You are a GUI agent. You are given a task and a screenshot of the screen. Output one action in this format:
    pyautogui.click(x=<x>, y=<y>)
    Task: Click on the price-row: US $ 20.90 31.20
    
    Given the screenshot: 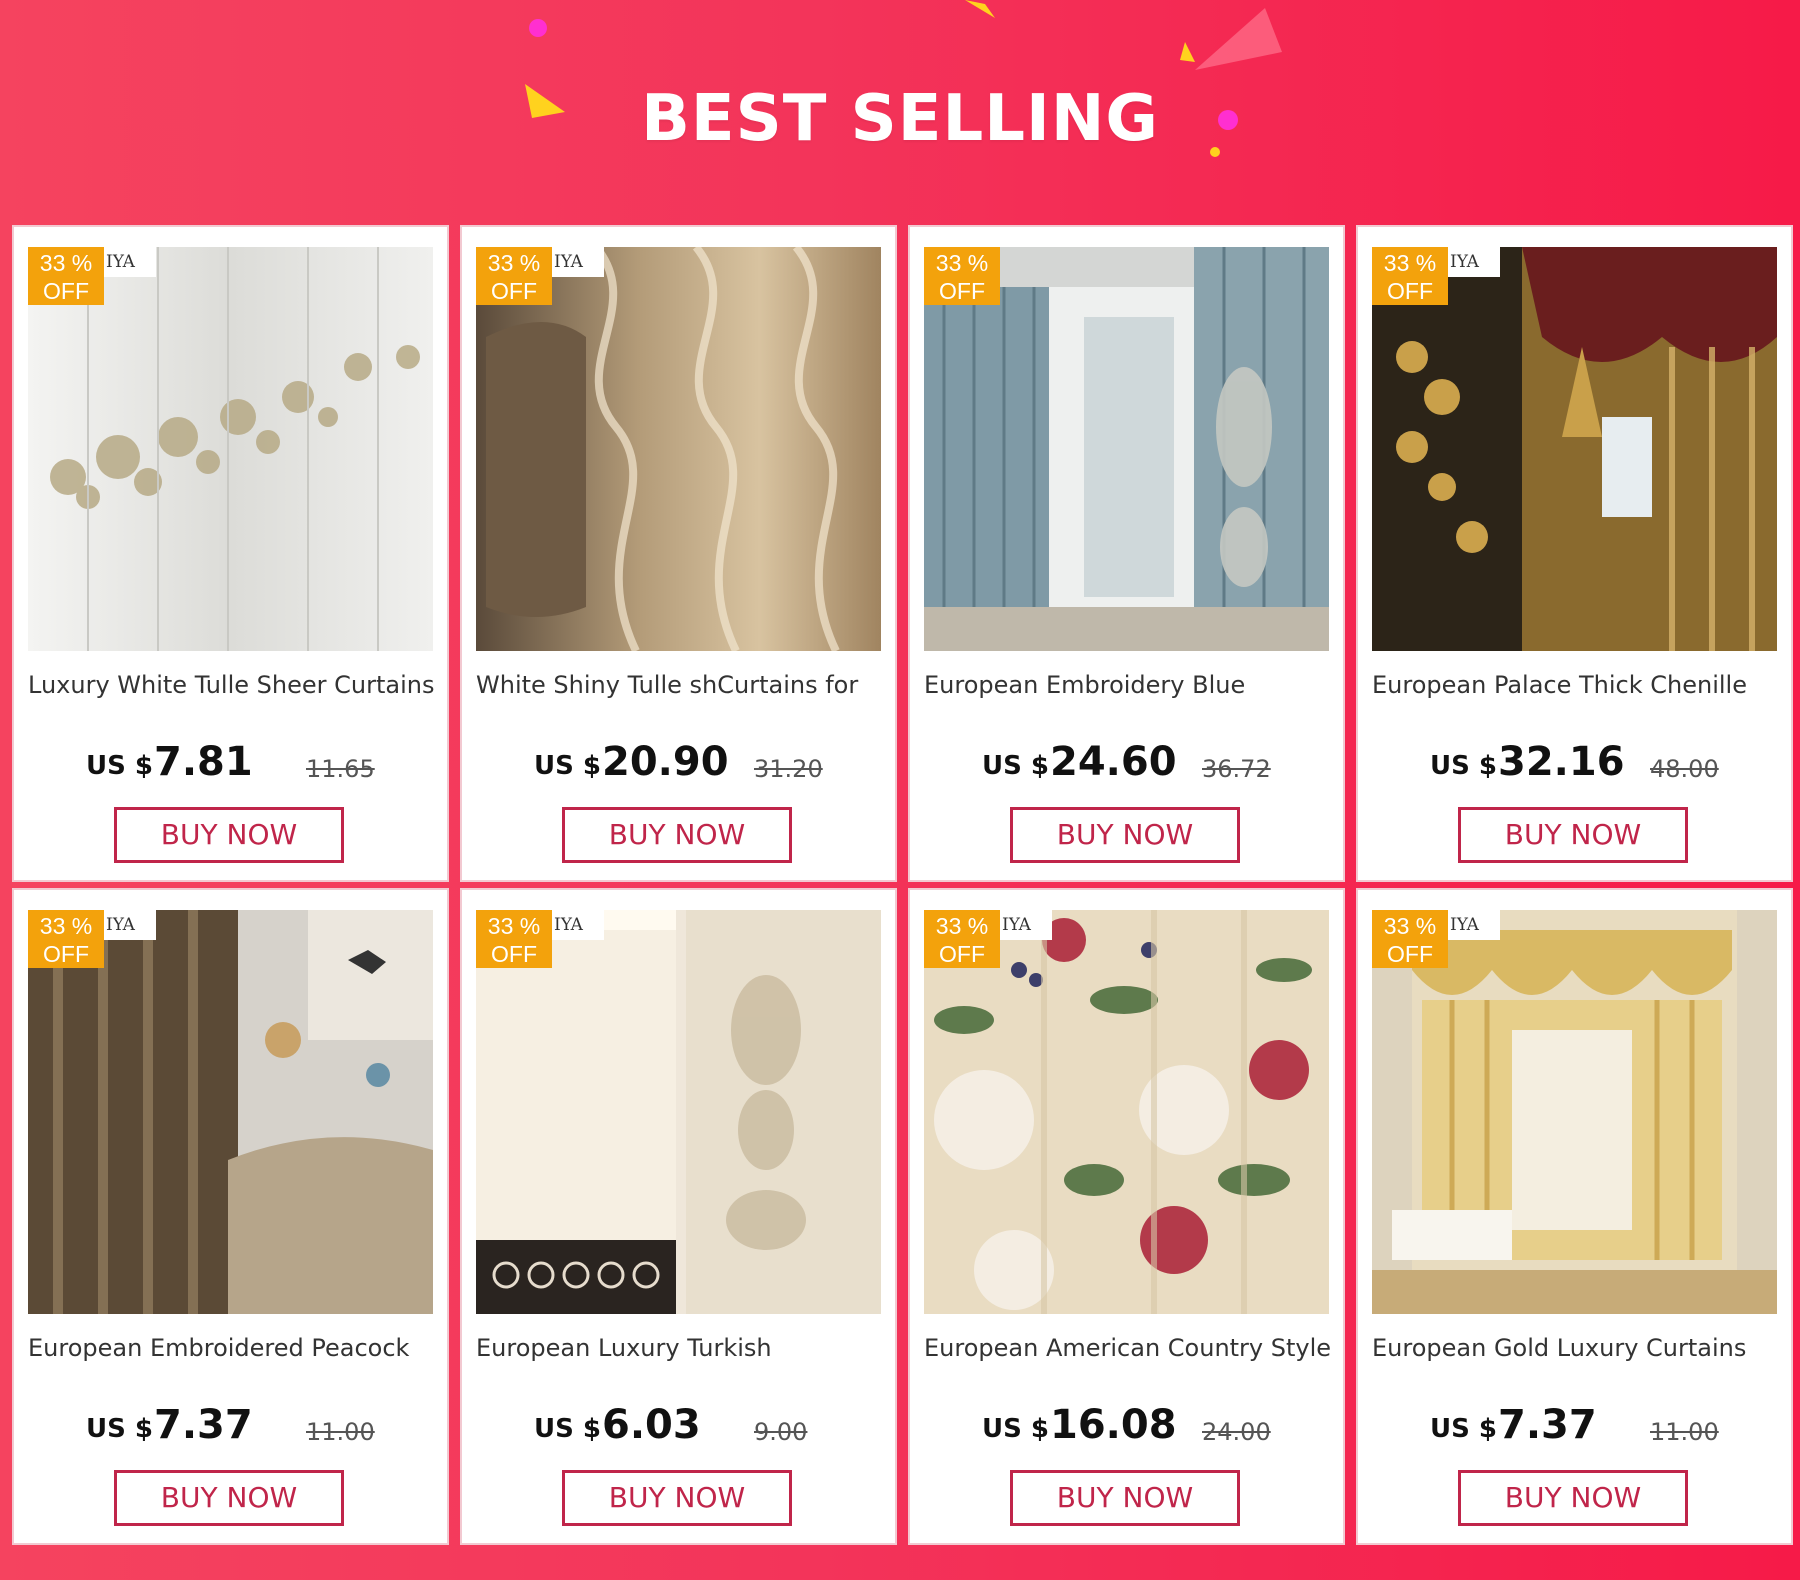 What is the action you would take?
    pyautogui.click(x=680, y=762)
    